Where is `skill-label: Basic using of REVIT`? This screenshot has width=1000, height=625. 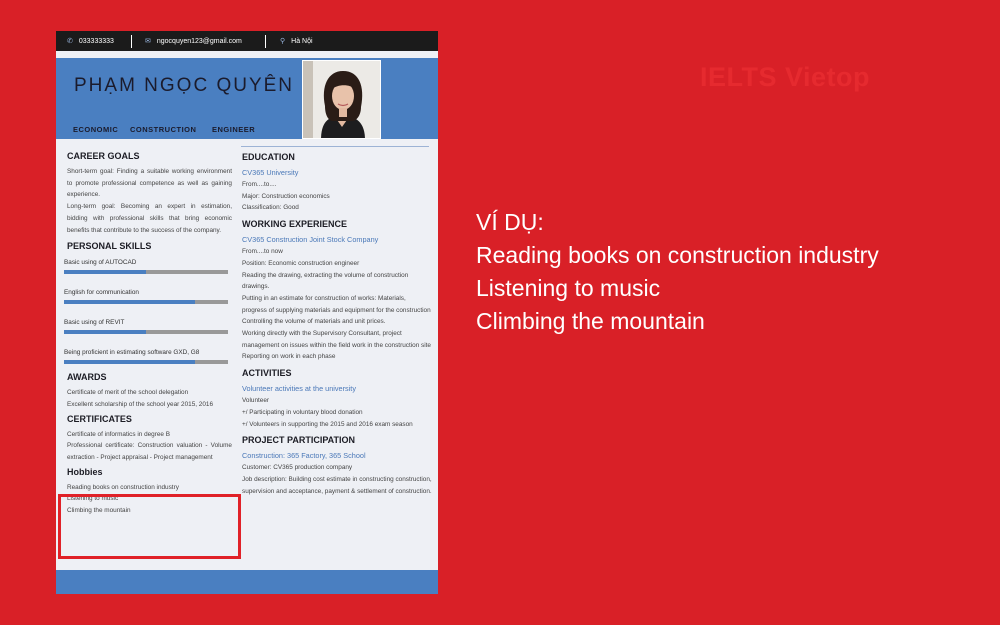
skill-label: Basic using of REVIT is located at coordinates (94, 323).